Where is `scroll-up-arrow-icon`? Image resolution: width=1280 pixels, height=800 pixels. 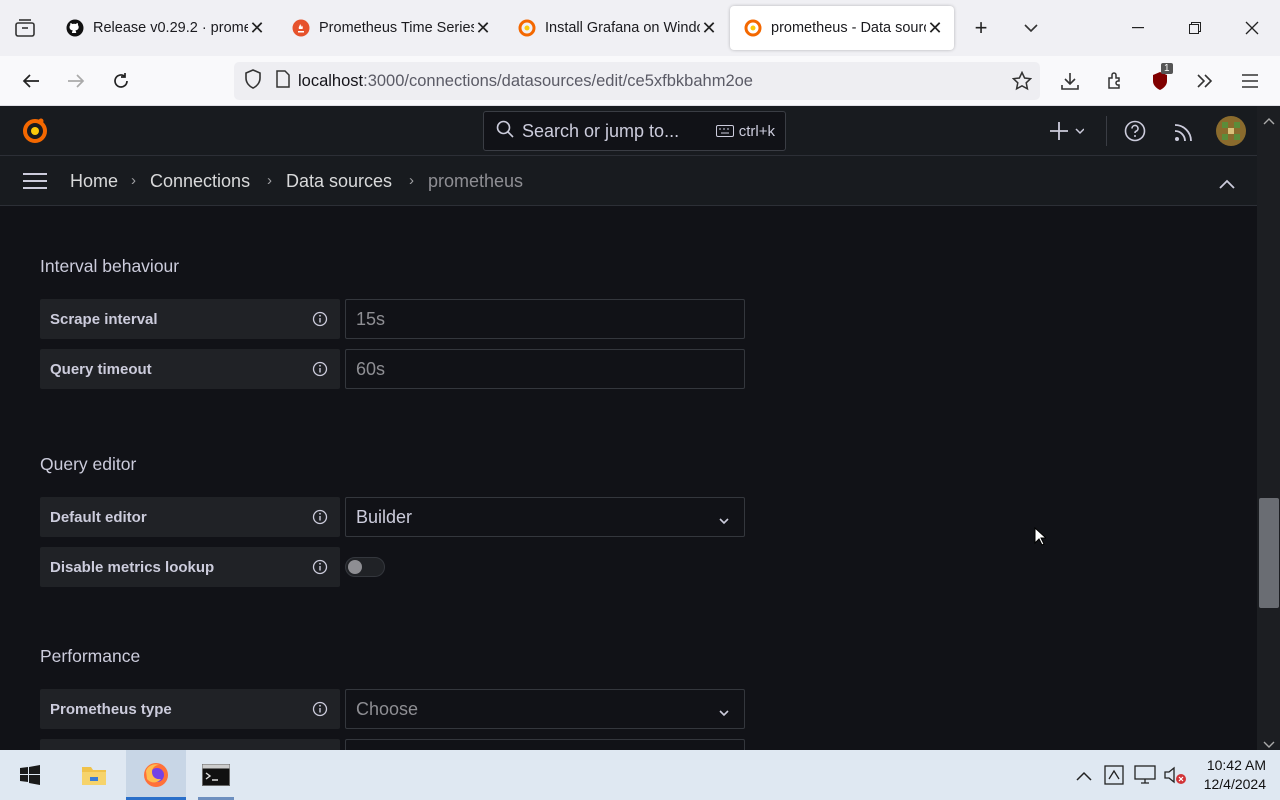 scroll-up-arrow-icon is located at coordinates (1269, 121).